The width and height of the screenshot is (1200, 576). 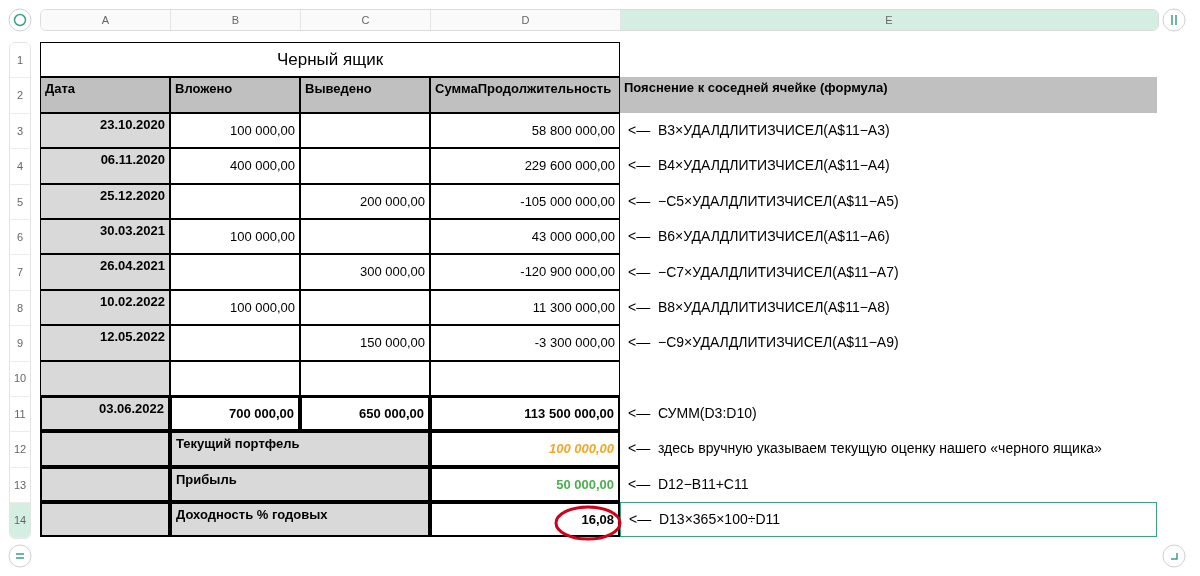 I want to click on column-header: B, so click(x=236, y=20).